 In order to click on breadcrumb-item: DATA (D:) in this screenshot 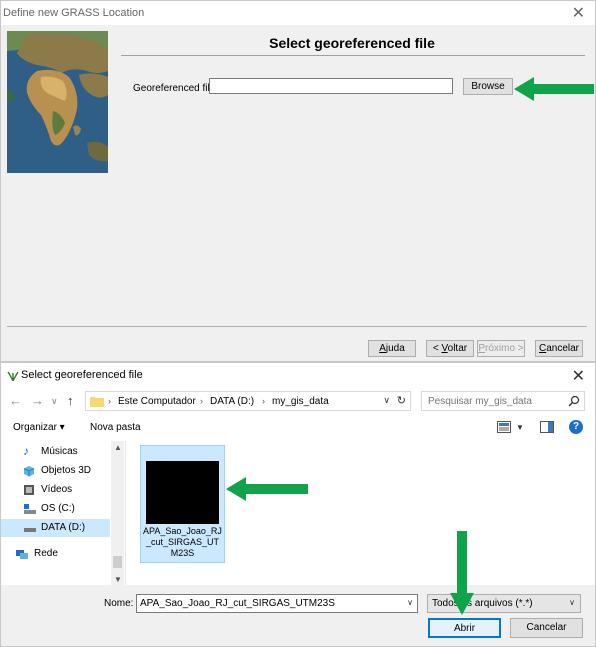, I will do `click(232, 401)`.